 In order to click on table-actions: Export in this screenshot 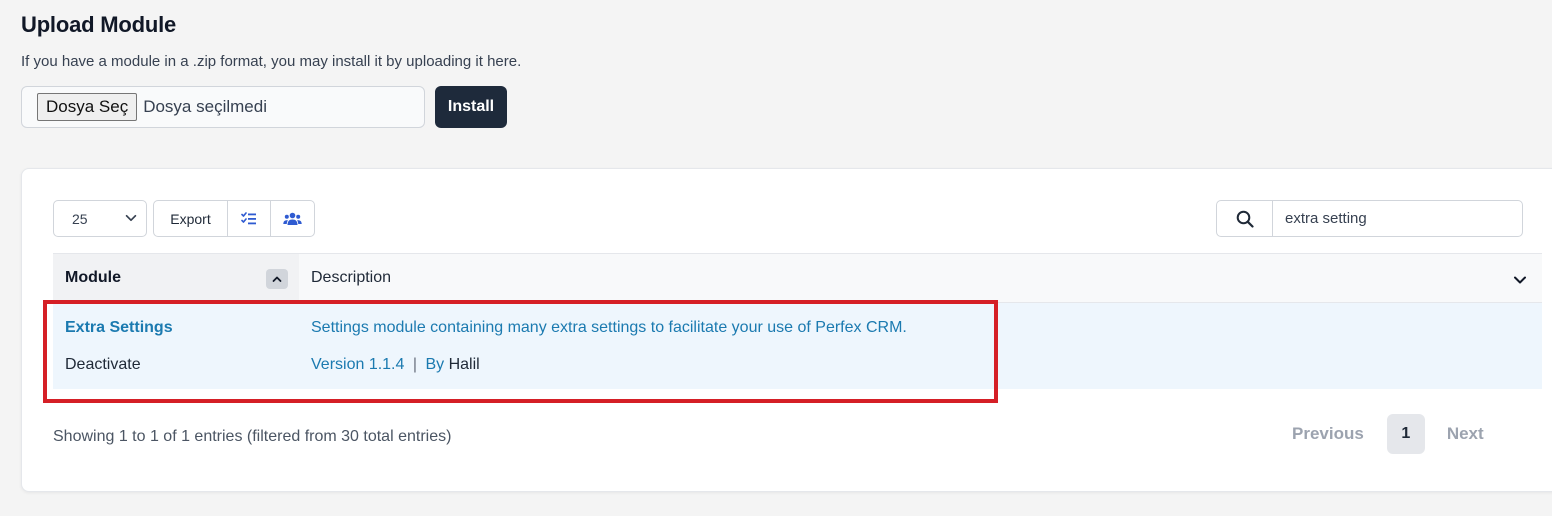, I will do `click(234, 218)`.